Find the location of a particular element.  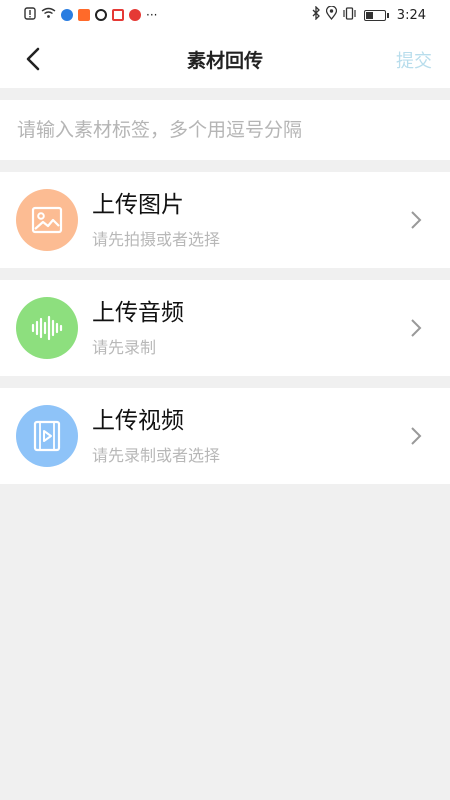

more-notifications: ··· is located at coordinates (152, 15).